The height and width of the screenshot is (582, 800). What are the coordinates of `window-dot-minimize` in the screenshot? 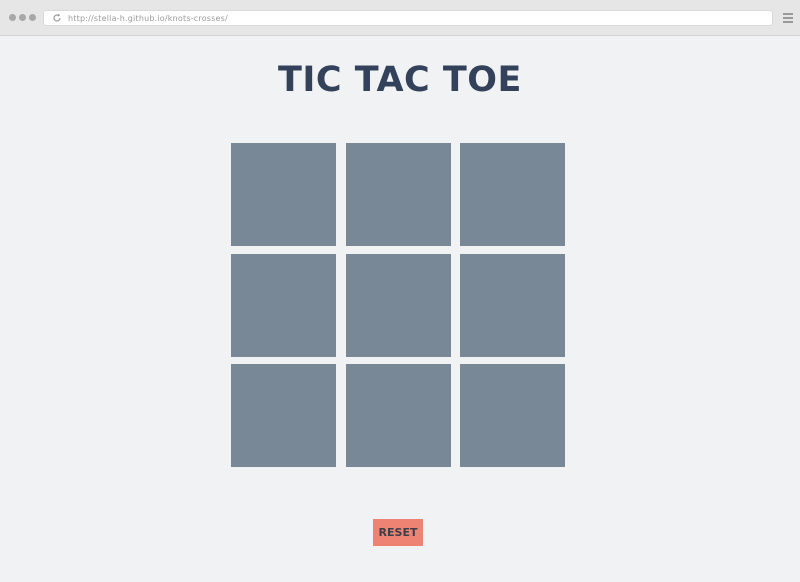 It's located at (22, 17).